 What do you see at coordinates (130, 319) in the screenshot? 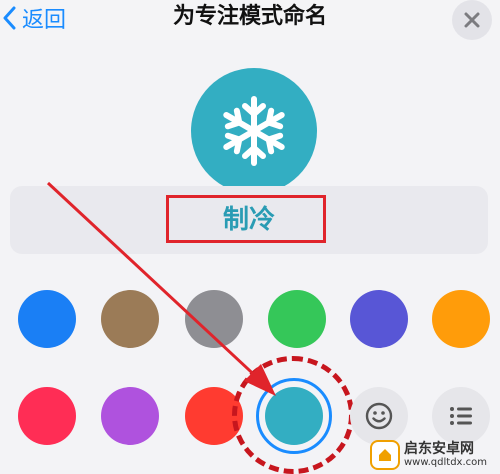
I see `color-swatch-brown` at bounding box center [130, 319].